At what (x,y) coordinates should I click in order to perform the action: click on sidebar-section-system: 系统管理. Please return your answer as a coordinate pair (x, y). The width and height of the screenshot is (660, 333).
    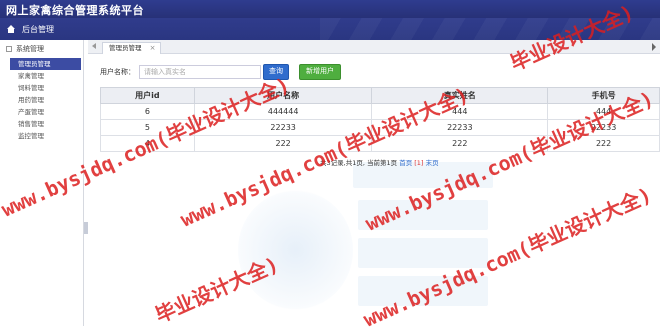
    Looking at the image, I should click on (41, 49).